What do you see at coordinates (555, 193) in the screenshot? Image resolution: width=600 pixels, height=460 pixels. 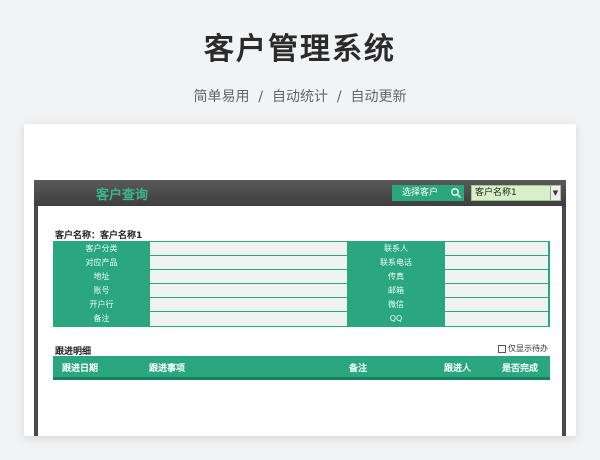 I see `dropdown-arrow-icon: ▼` at bounding box center [555, 193].